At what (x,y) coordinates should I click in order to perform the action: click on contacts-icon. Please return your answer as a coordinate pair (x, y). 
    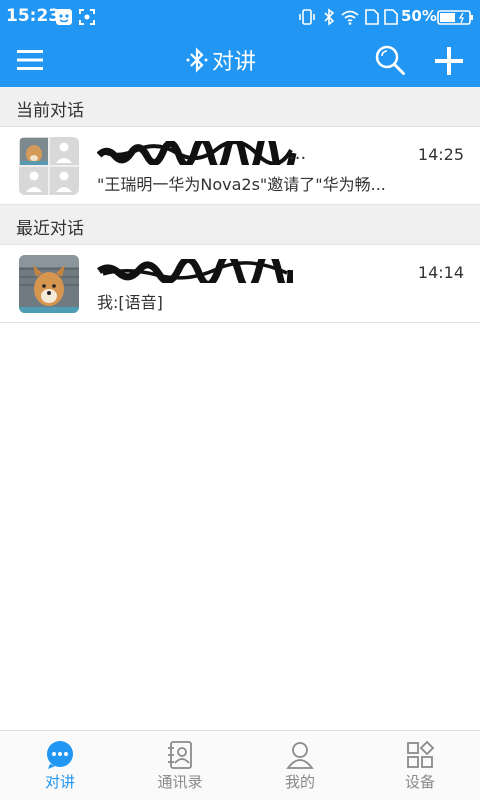
    Looking at the image, I should click on (180, 755).